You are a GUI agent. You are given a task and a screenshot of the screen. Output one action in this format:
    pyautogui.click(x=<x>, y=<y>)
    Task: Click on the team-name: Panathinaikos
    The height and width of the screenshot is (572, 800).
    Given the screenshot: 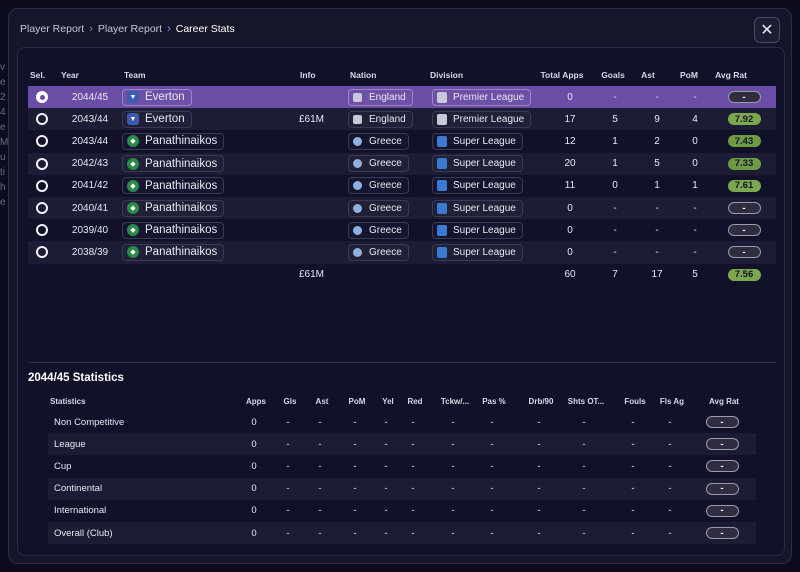 What is the action you would take?
    pyautogui.click(x=181, y=141)
    